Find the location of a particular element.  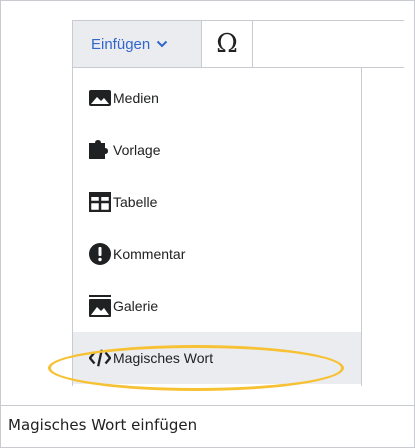

menu-item-gallery: Galerie is located at coordinates (217, 306).